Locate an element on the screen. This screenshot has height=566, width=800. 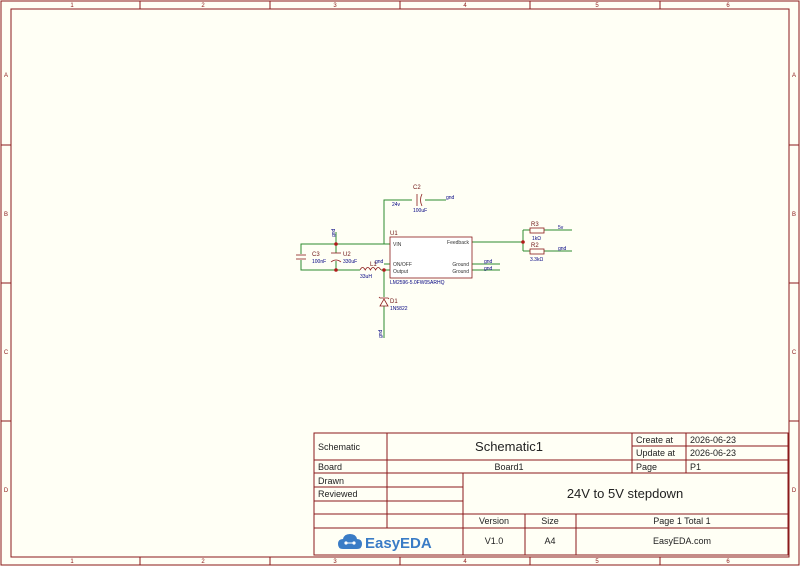
net-label-d1-gnd: gnd is located at coordinates (381, 333).